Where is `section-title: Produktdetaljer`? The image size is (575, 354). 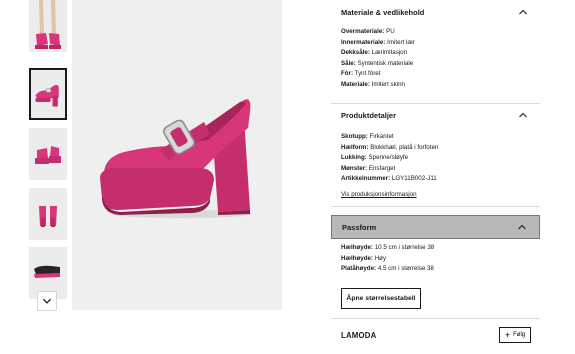
section-title: Produktdetaljer is located at coordinates (369, 115).